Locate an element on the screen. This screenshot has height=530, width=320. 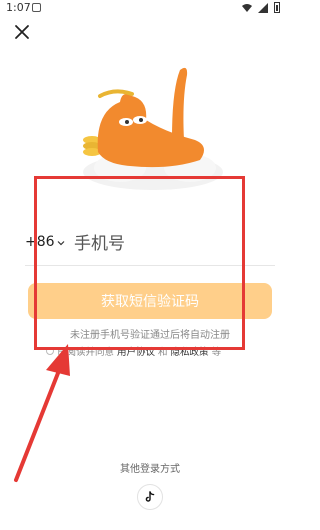
status-time: 1:07 is located at coordinates (18, 7).